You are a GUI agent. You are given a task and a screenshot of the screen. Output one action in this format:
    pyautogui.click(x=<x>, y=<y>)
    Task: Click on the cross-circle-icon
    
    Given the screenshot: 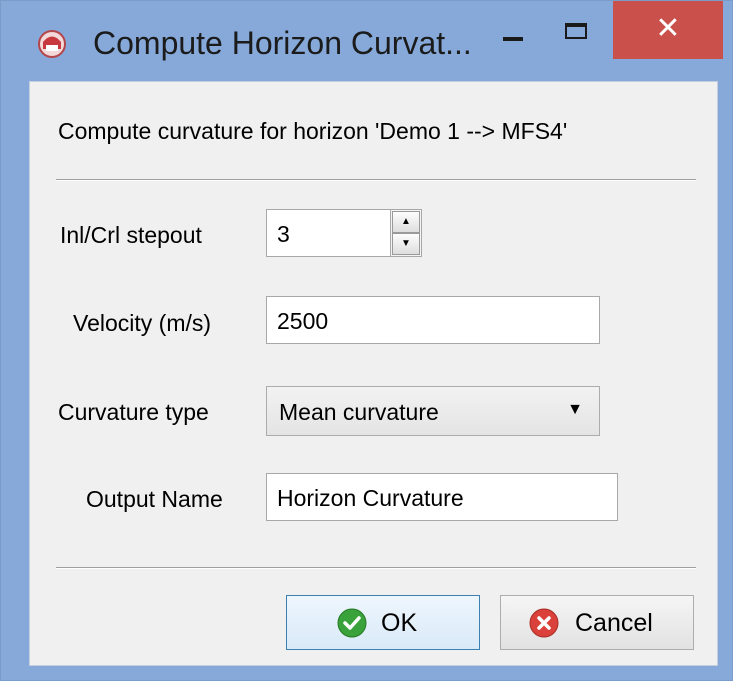 What is the action you would take?
    pyautogui.click(x=544, y=623)
    